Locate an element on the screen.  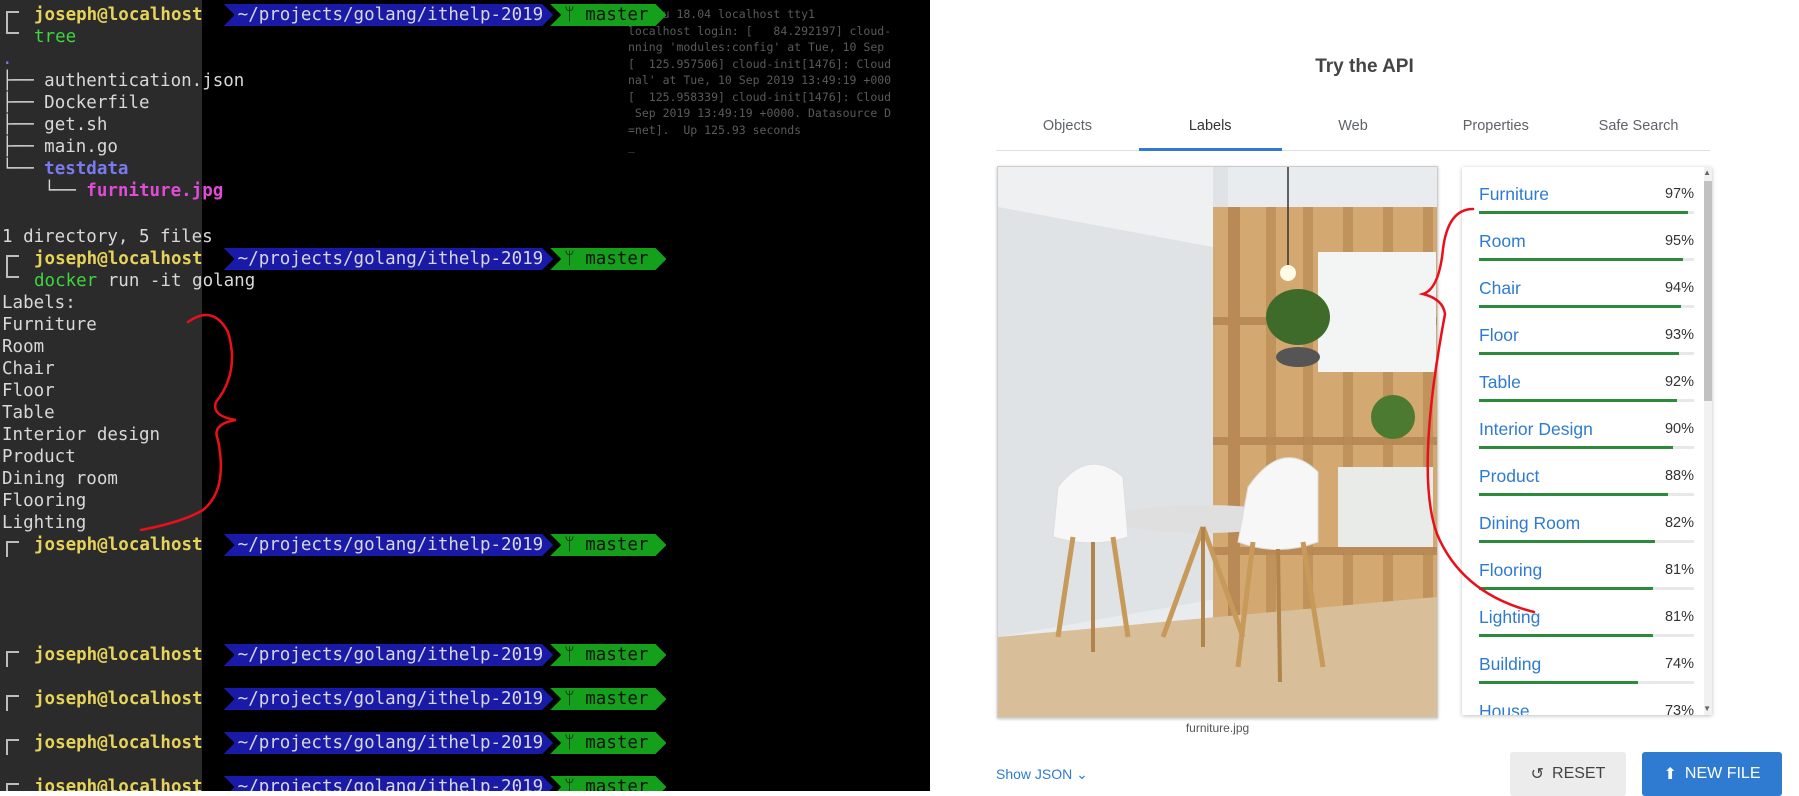
output-label: Flooring is located at coordinates (44, 501).